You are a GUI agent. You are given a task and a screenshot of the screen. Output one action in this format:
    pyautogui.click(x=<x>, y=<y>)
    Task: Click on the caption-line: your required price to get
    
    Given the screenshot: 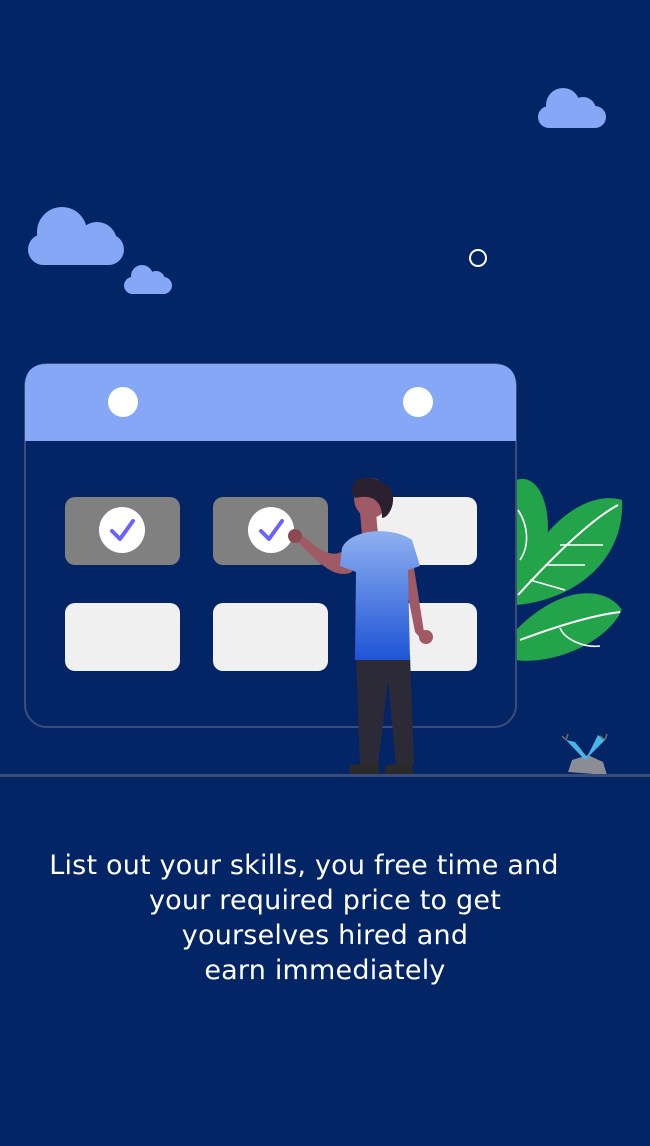 What is the action you would take?
    pyautogui.click(x=324, y=900)
    